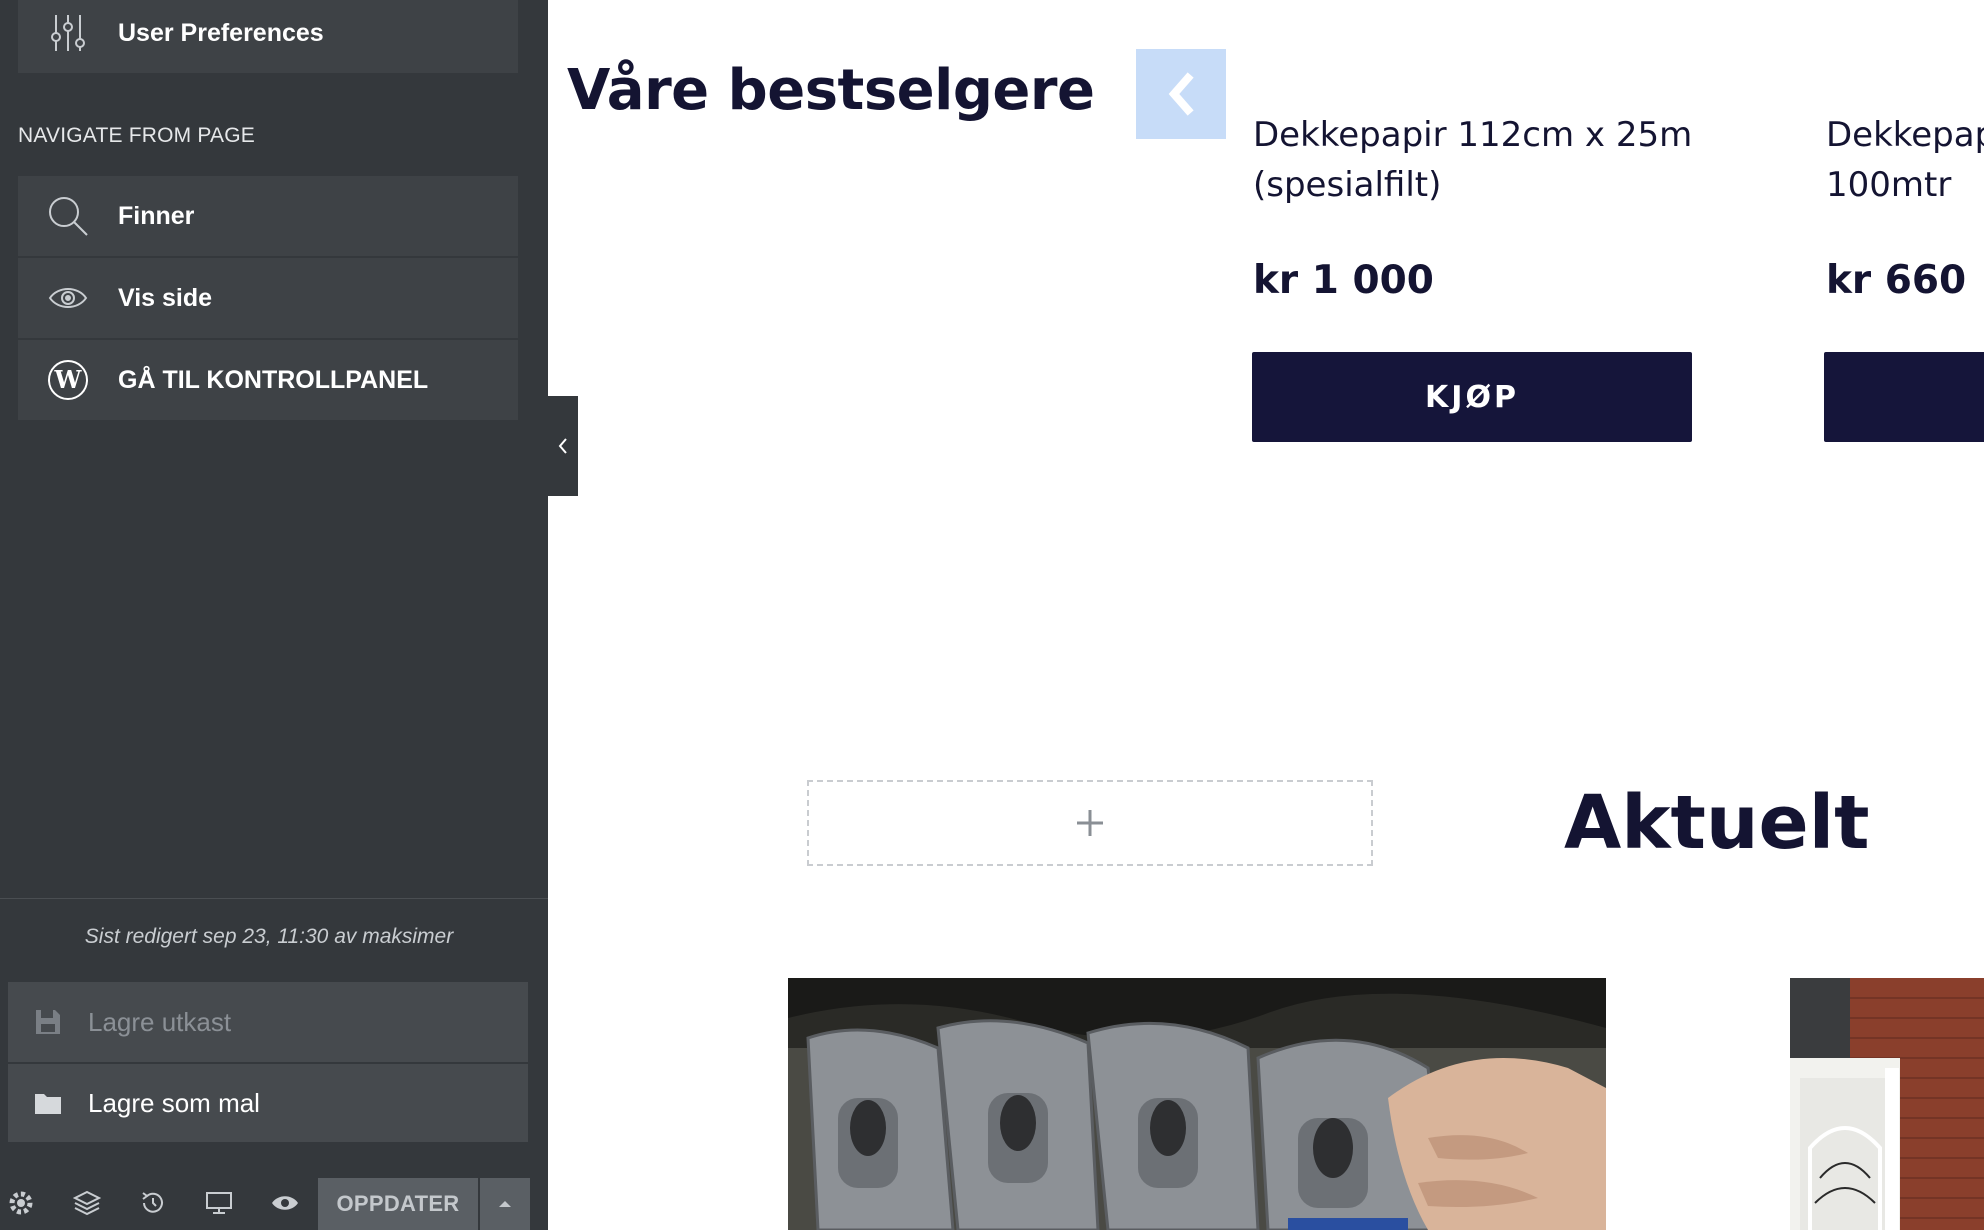  Describe the element at coordinates (174, 1102) in the screenshot. I see `save-template-label: Lagre som mal` at that location.